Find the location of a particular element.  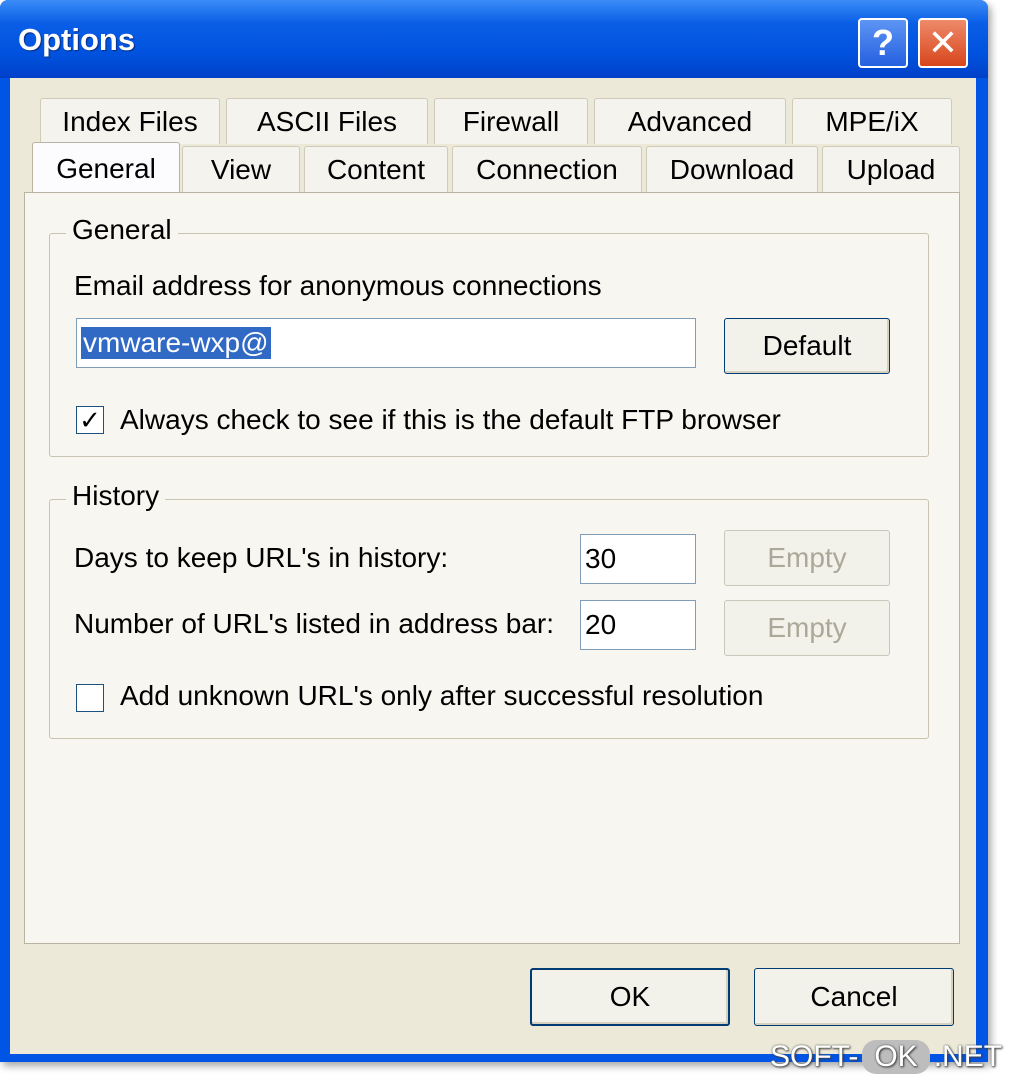

tab-content: Content is located at coordinates (376, 169).